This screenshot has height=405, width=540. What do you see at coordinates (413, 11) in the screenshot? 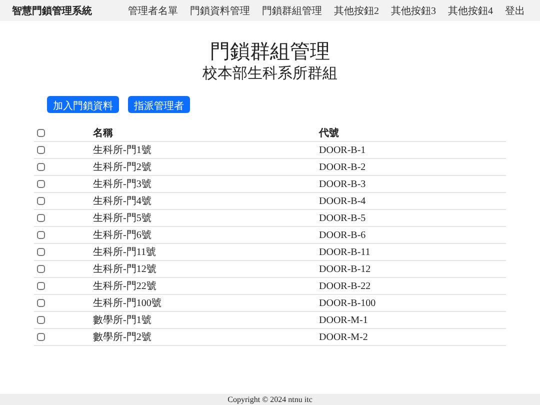
I see `nav-link: 其他按鈕3` at bounding box center [413, 11].